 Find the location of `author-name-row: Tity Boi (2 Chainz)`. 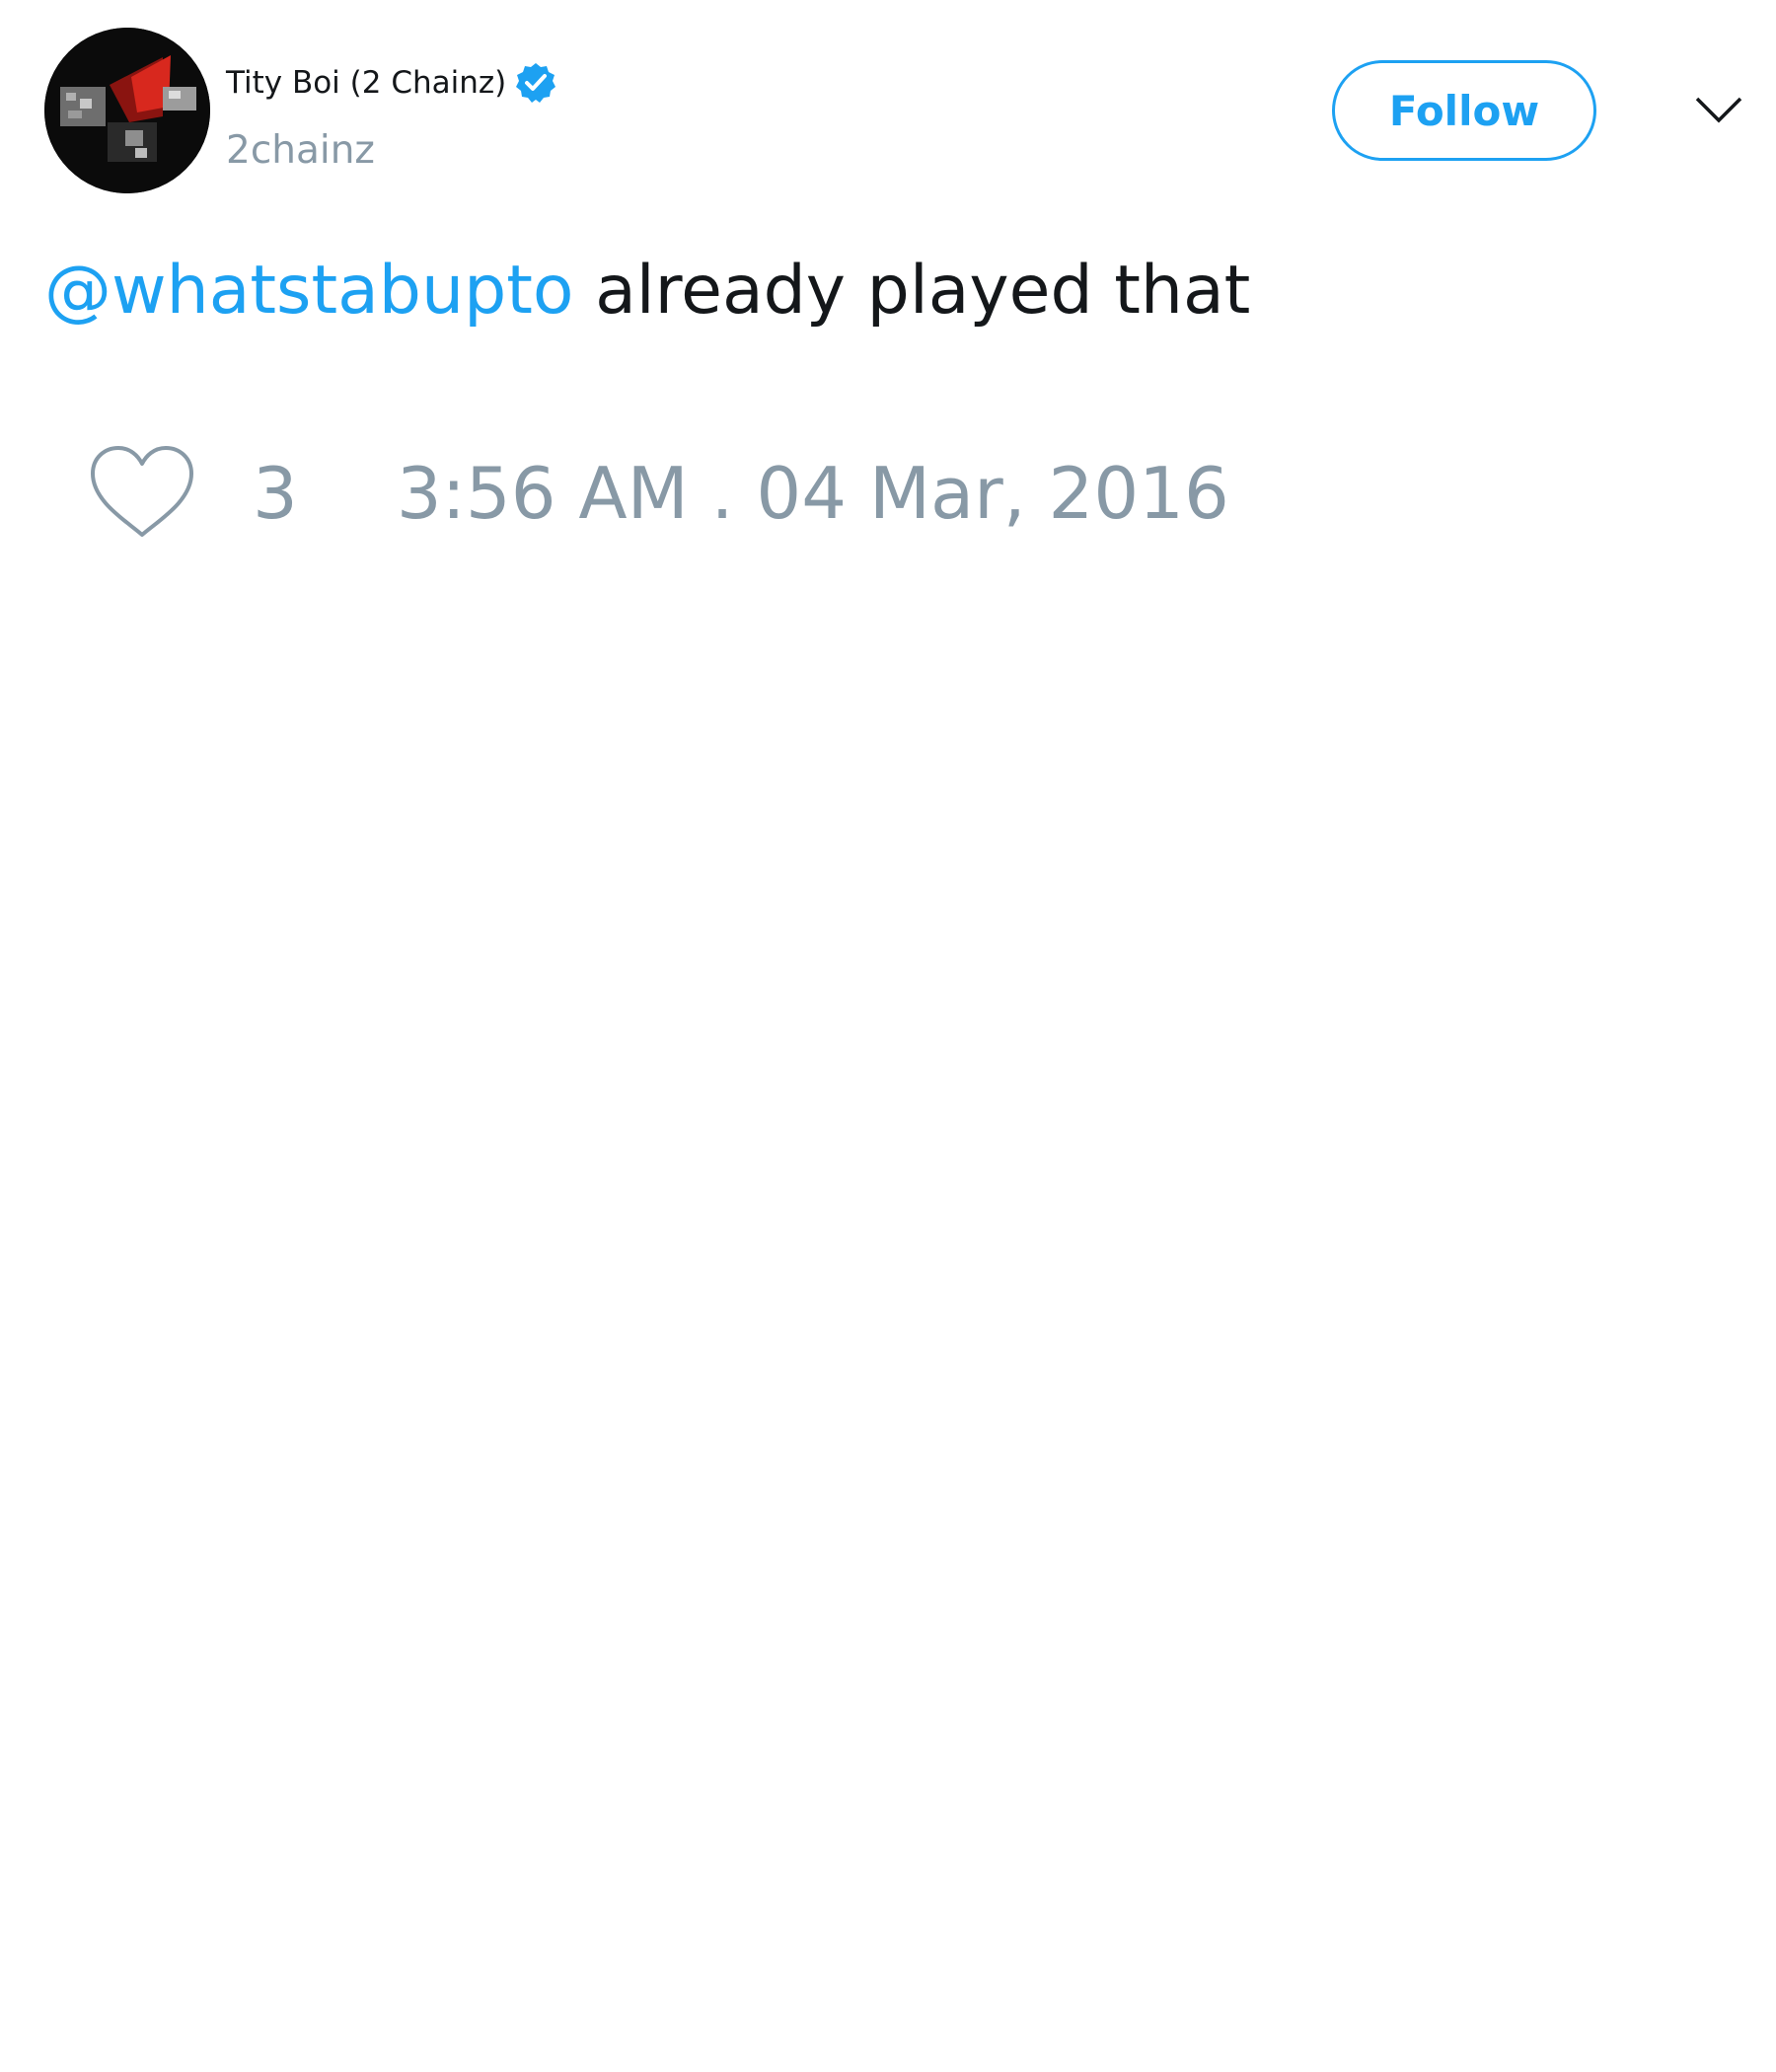

author-name-row: Tity Boi (2 Chainz) is located at coordinates (392, 83).